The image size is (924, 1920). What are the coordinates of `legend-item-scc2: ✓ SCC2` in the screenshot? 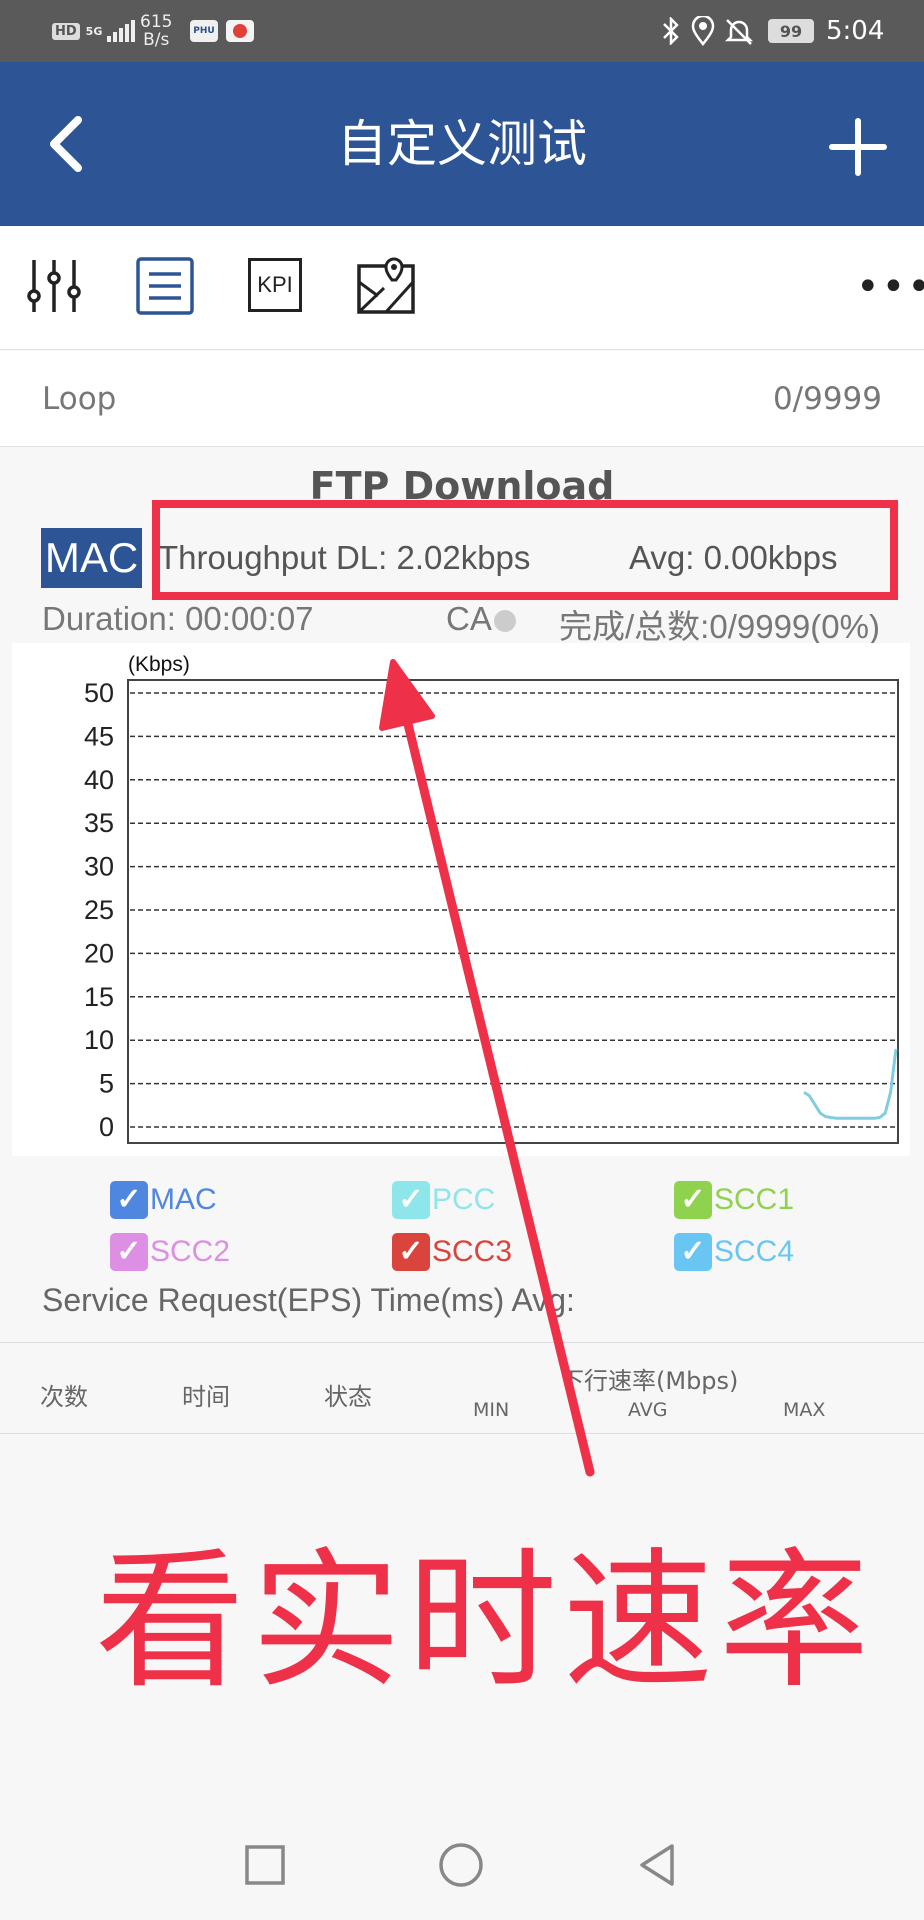 It's located at (170, 1252).